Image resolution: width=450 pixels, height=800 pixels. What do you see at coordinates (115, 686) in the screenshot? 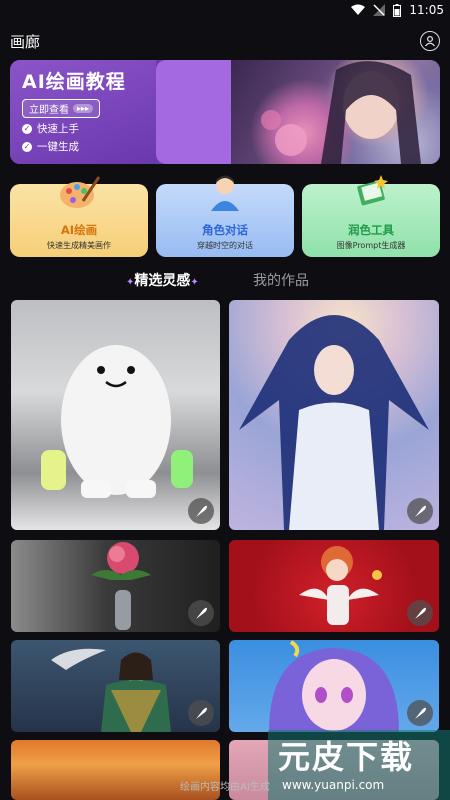
I see `fairy-bird-image` at bounding box center [115, 686].